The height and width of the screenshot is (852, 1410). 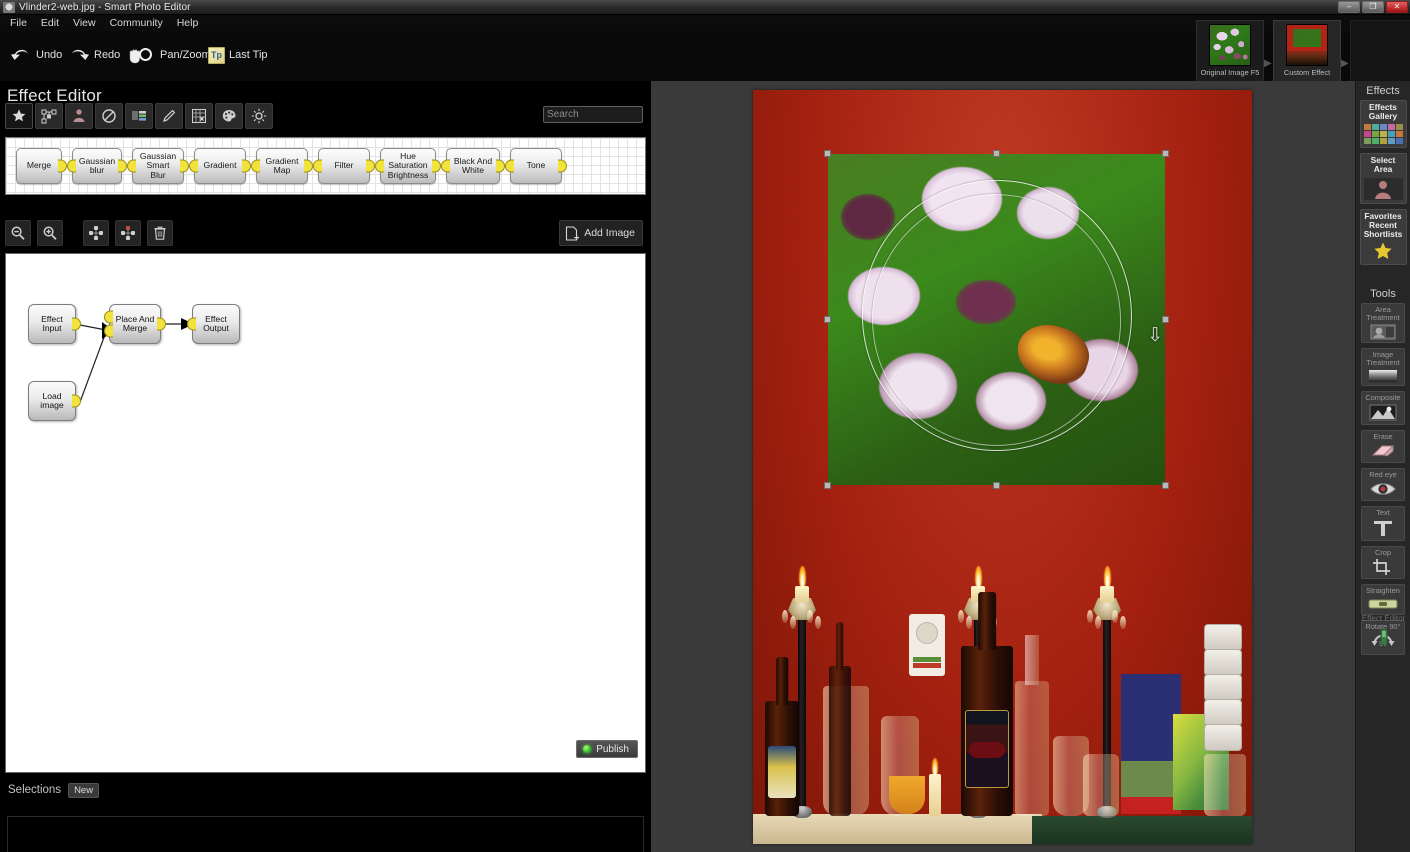 What do you see at coordinates (84, 790) in the screenshot?
I see `new-selection-button: New` at bounding box center [84, 790].